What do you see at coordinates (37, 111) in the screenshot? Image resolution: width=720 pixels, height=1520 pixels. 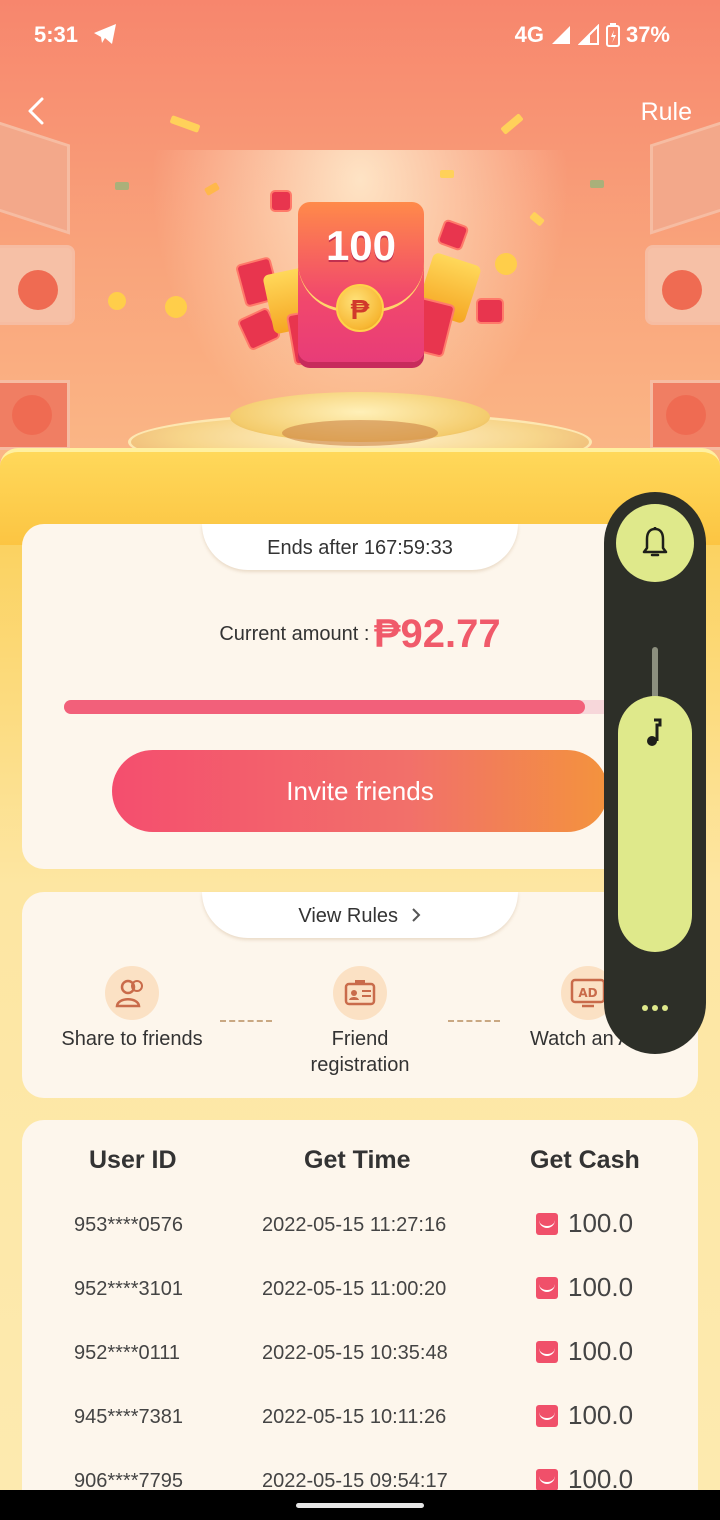 I see `back-arrow-icon` at bounding box center [37, 111].